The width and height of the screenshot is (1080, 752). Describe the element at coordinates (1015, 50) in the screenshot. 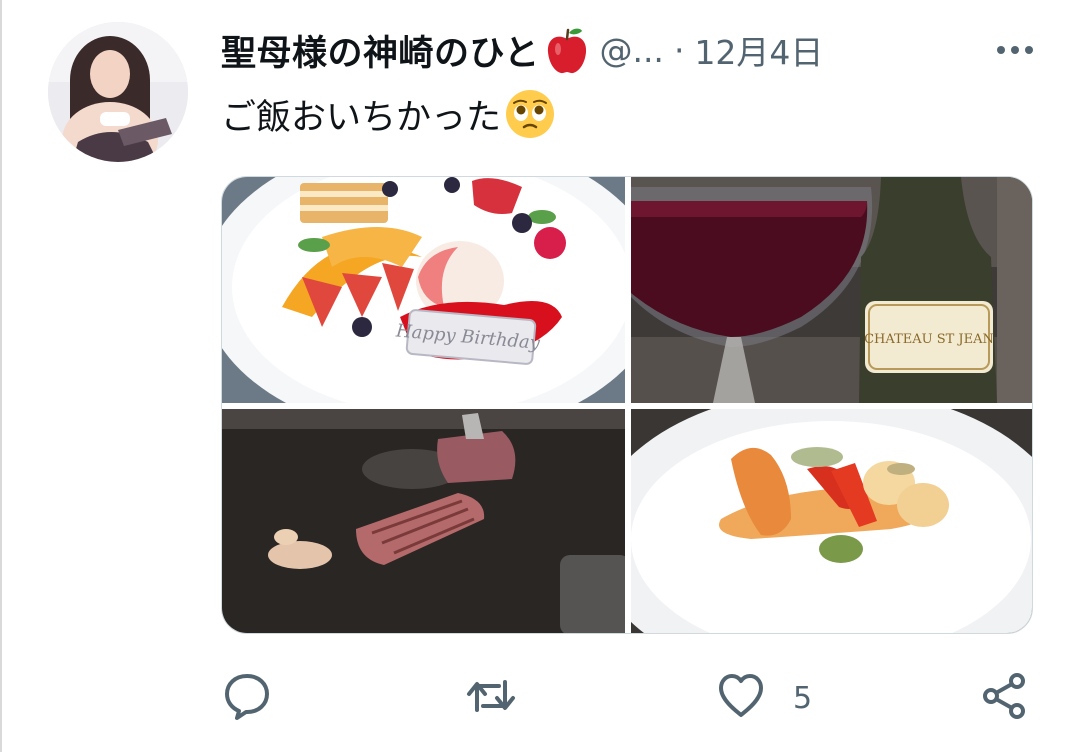

I see `more-options-icon` at that location.